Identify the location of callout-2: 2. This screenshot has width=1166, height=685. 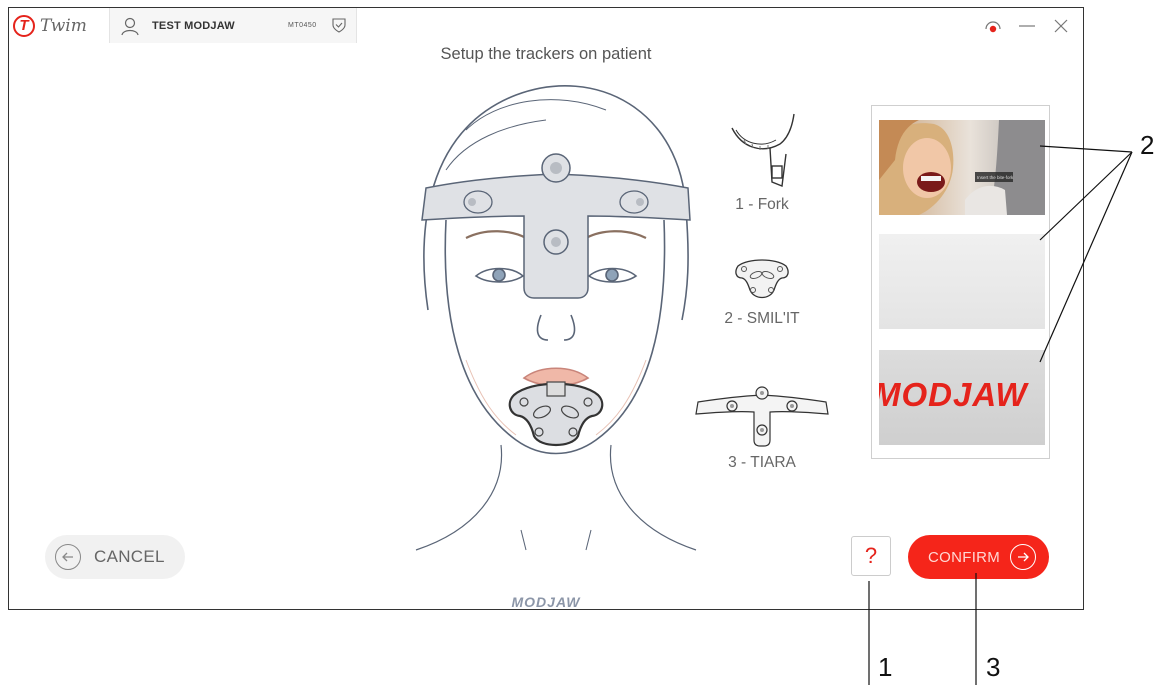
(1147, 145).